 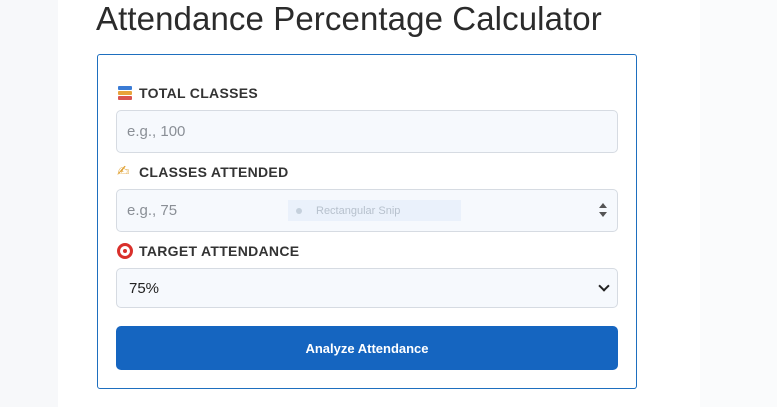 I want to click on target-attendance-value: 75%, so click(x=144, y=288).